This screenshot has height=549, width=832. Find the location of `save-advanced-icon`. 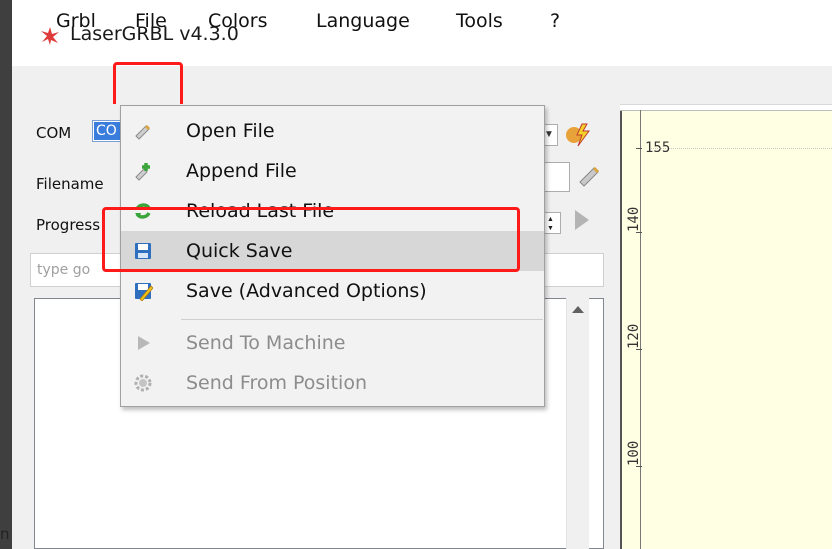

save-advanced-icon is located at coordinates (144, 292).